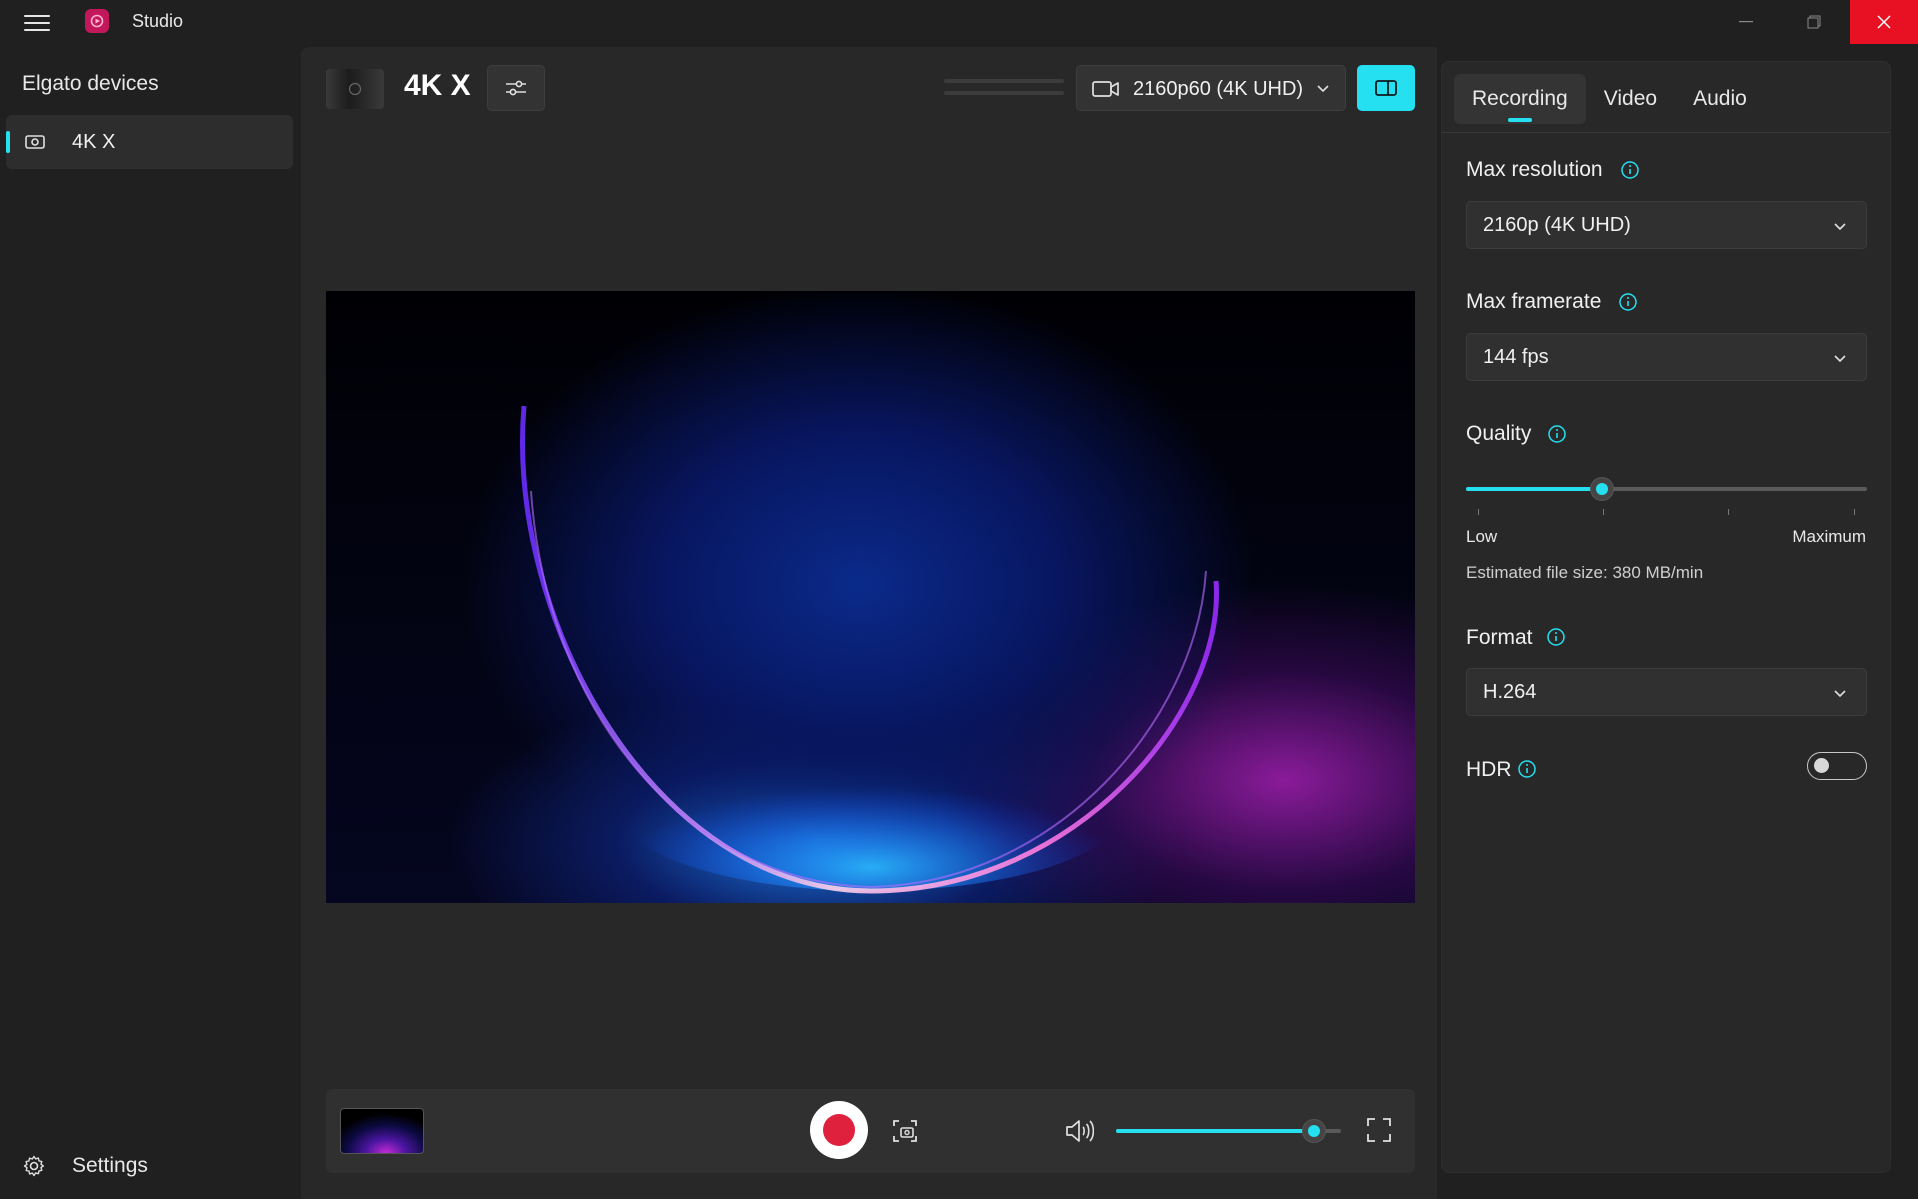 The image size is (1918, 1199). What do you see at coordinates (1585, 572) in the screenshot?
I see `estimated-file-size: Estimated file size: 380 MB/min` at bounding box center [1585, 572].